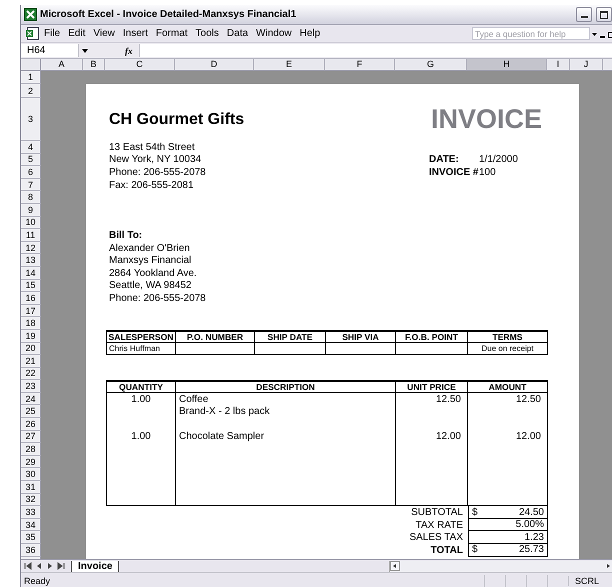 This screenshot has height=587, width=612. What do you see at coordinates (31, 298) in the screenshot?
I see `row-header: 16` at bounding box center [31, 298].